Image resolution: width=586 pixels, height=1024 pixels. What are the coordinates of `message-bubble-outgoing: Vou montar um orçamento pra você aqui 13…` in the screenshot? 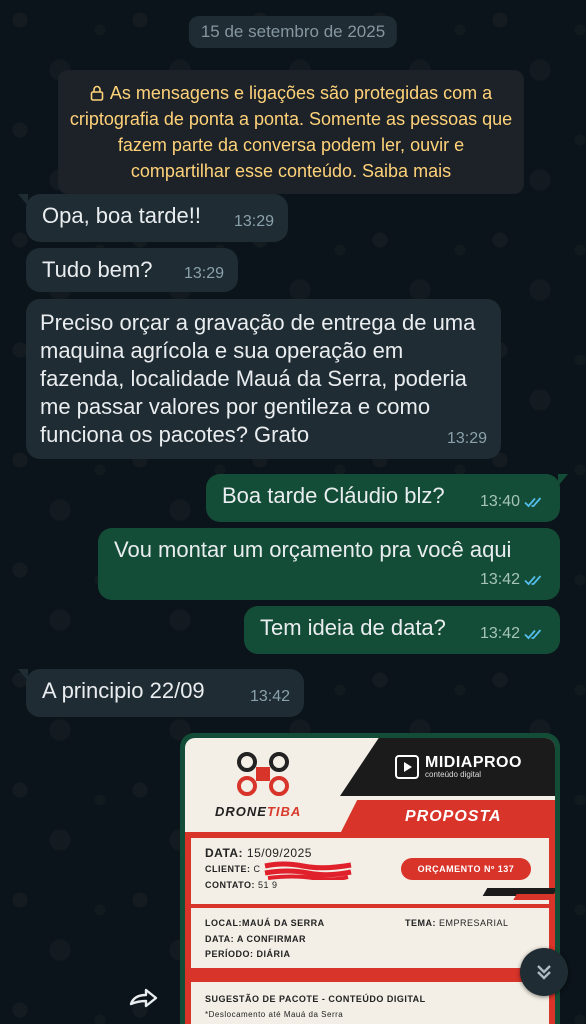 It's located at (329, 564).